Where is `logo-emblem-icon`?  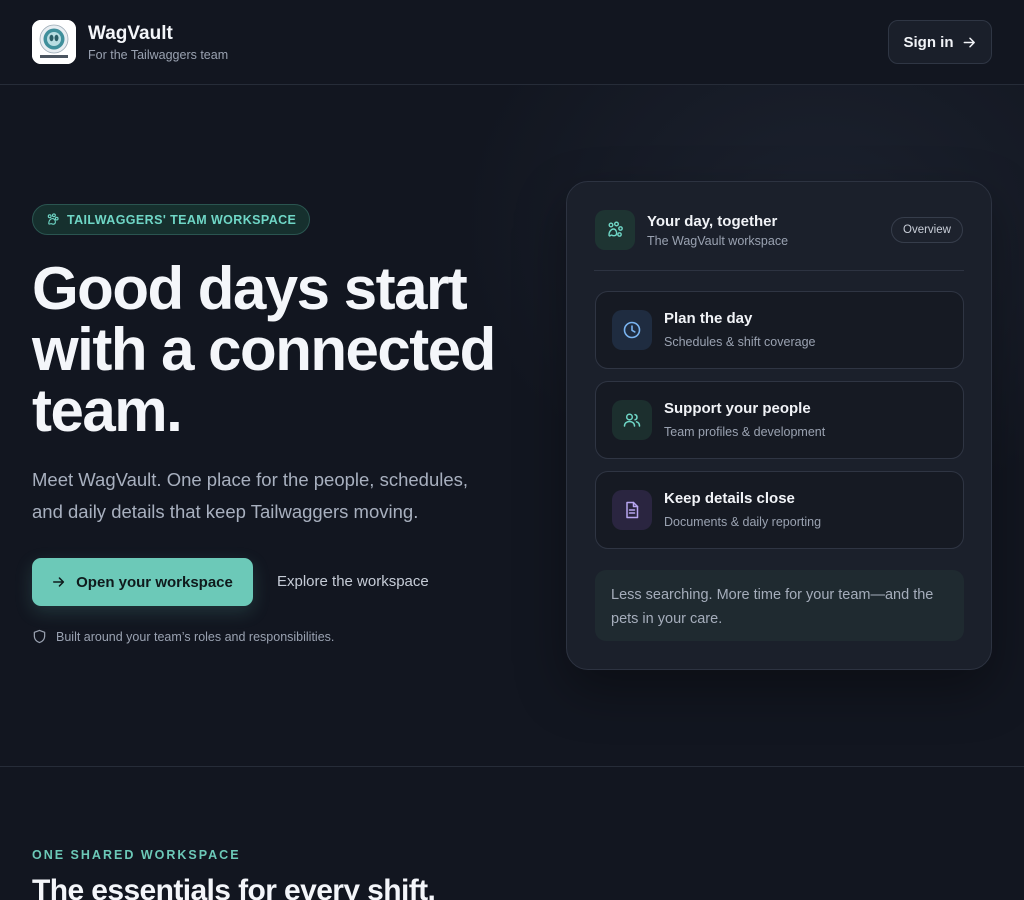
logo-emblem-icon is located at coordinates (54, 42).